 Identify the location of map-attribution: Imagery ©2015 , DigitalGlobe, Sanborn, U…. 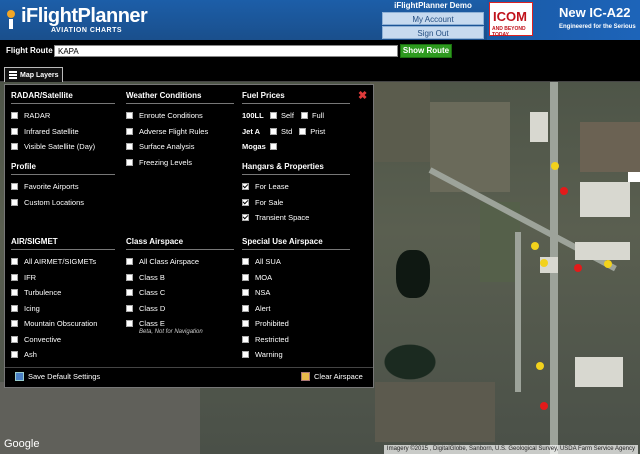
(510, 449).